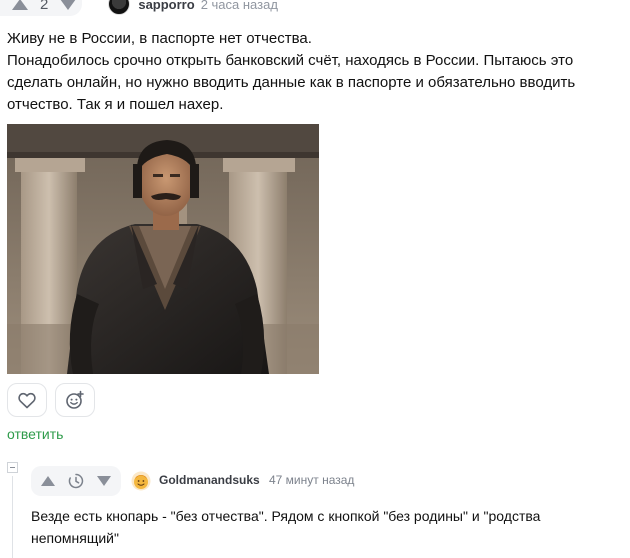 The height and width of the screenshot is (558, 630). I want to click on vote-box: 2, so click(41, 8).